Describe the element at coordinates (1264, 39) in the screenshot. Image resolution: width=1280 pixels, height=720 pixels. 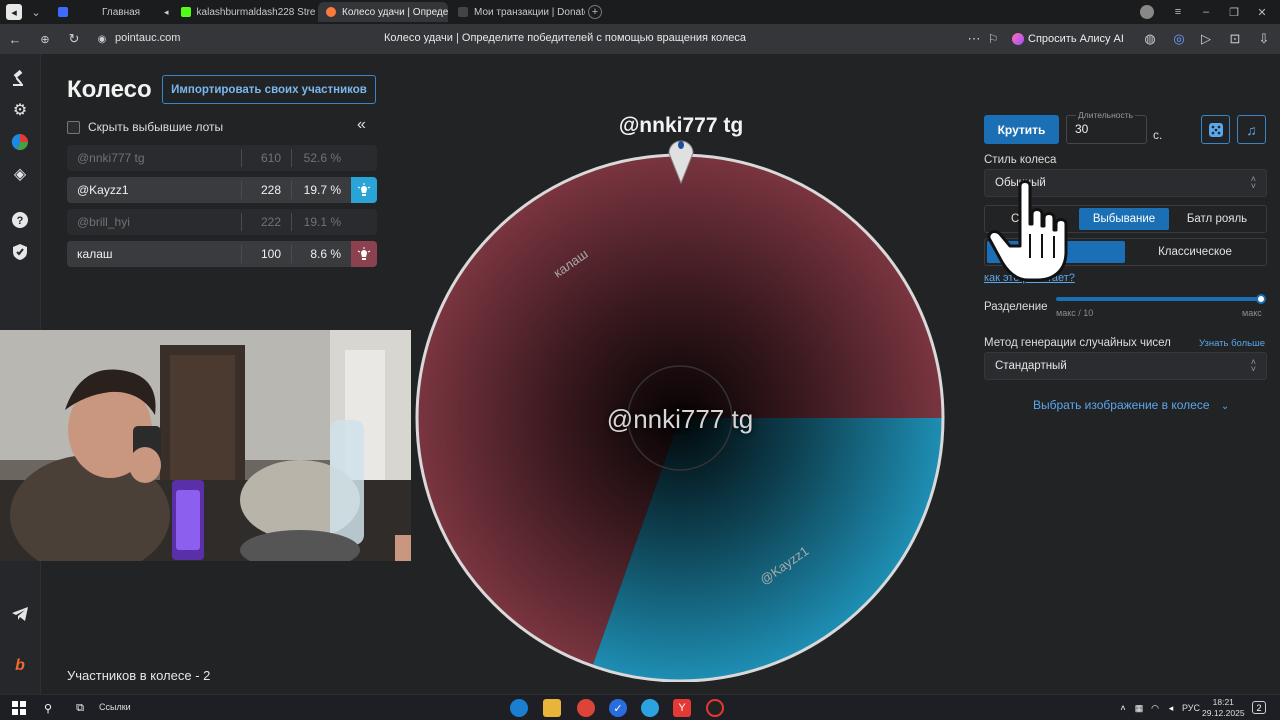
I see `download-icon: ⇩` at that location.